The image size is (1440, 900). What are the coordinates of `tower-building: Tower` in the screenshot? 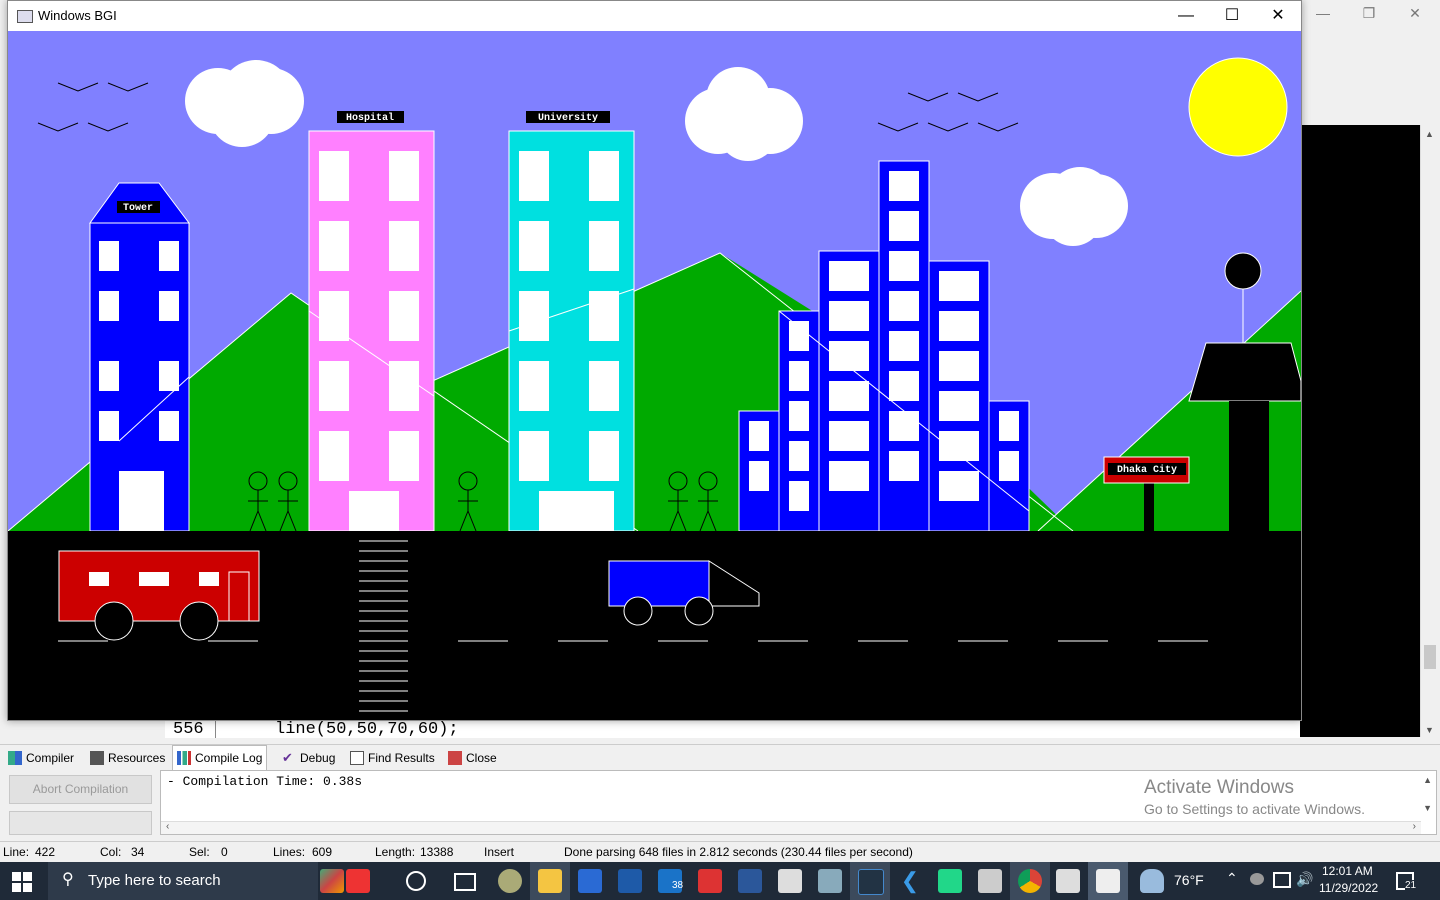 It's located at (139, 357).